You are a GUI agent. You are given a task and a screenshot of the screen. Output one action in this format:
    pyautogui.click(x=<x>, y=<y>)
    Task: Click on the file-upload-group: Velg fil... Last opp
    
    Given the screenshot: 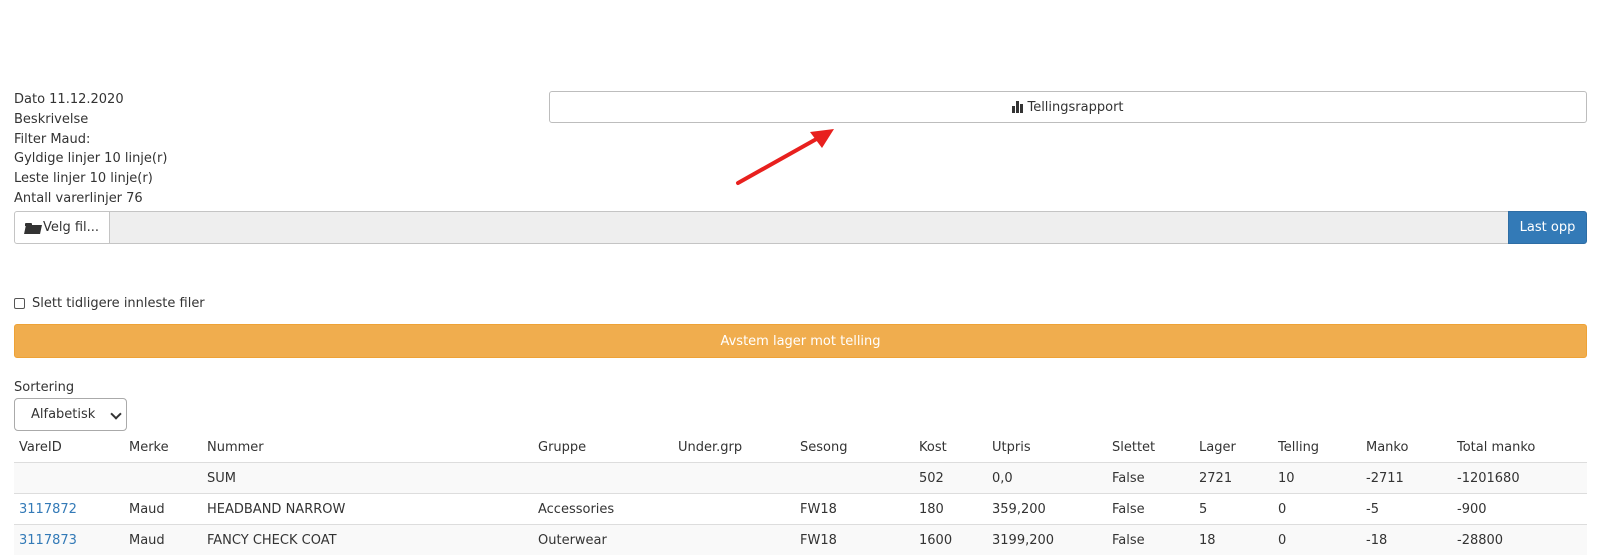 What is the action you would take?
    pyautogui.click(x=800, y=227)
    